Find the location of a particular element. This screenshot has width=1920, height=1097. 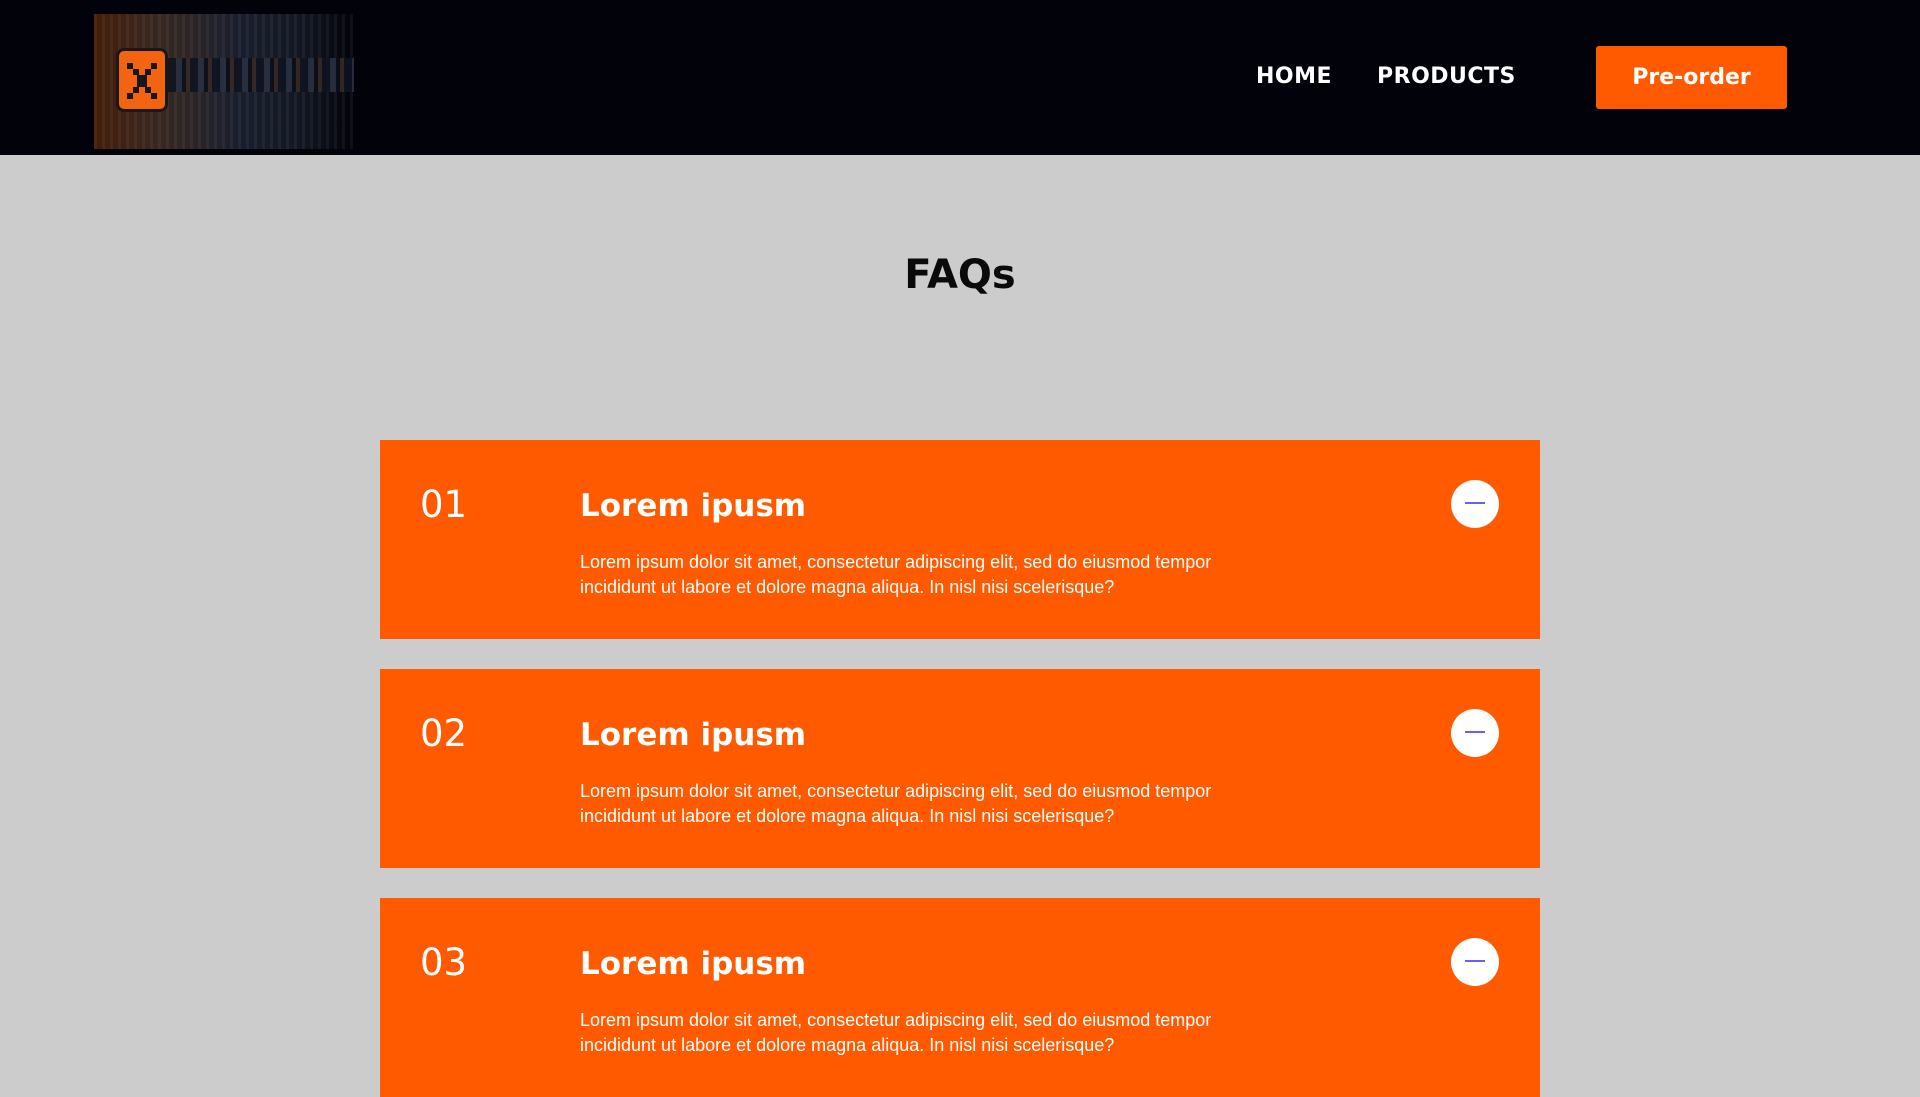

preorder-button: Pre-order is located at coordinates (1691, 77).